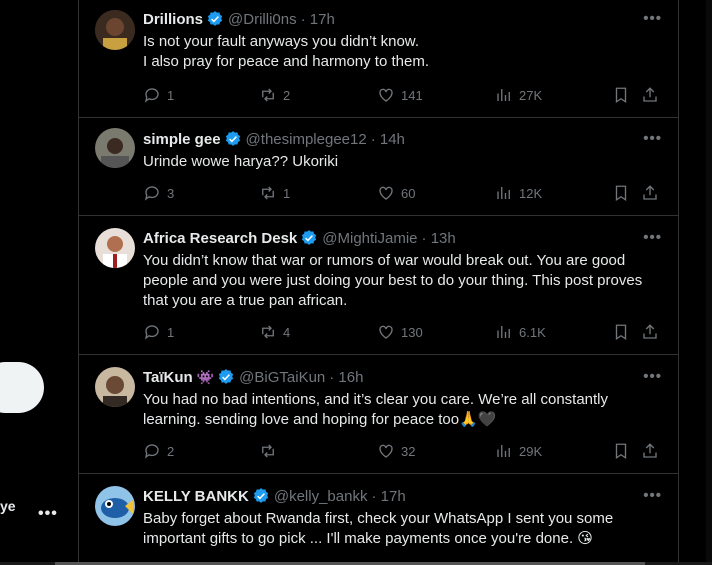 The height and width of the screenshot is (565, 712). I want to click on repost-button, so click(271, 451).